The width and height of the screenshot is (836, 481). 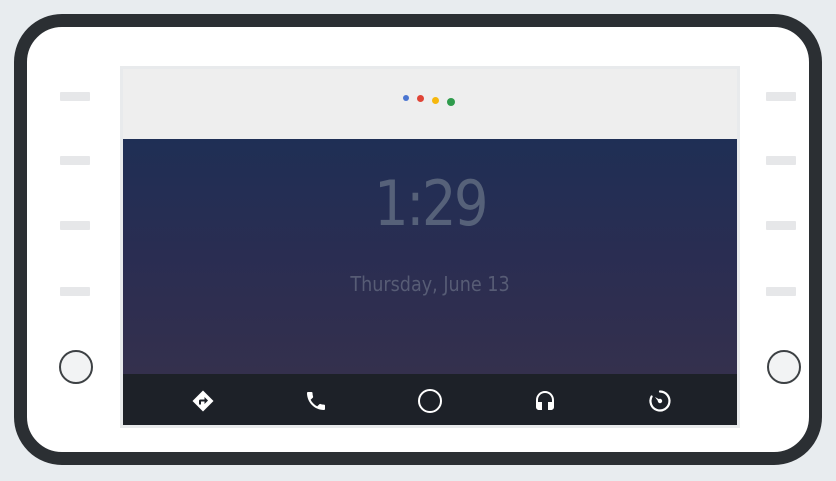 I want to click on assistant-dot-green, so click(x=451, y=102).